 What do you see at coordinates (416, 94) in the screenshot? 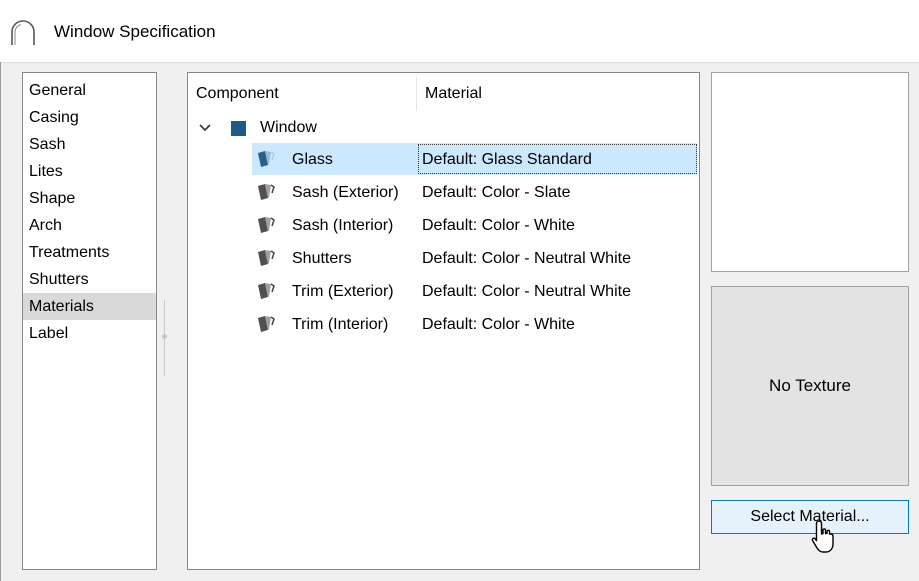
I see `column-separator` at bounding box center [416, 94].